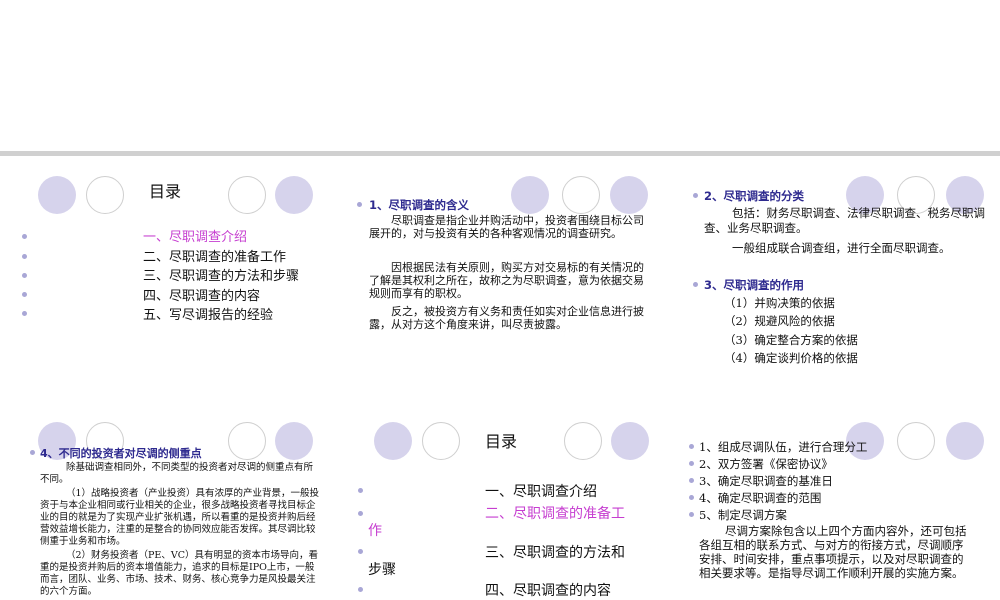  What do you see at coordinates (555, 513) in the screenshot?
I see `toc-item-2: 二、尽职调查的准备工` at bounding box center [555, 513].